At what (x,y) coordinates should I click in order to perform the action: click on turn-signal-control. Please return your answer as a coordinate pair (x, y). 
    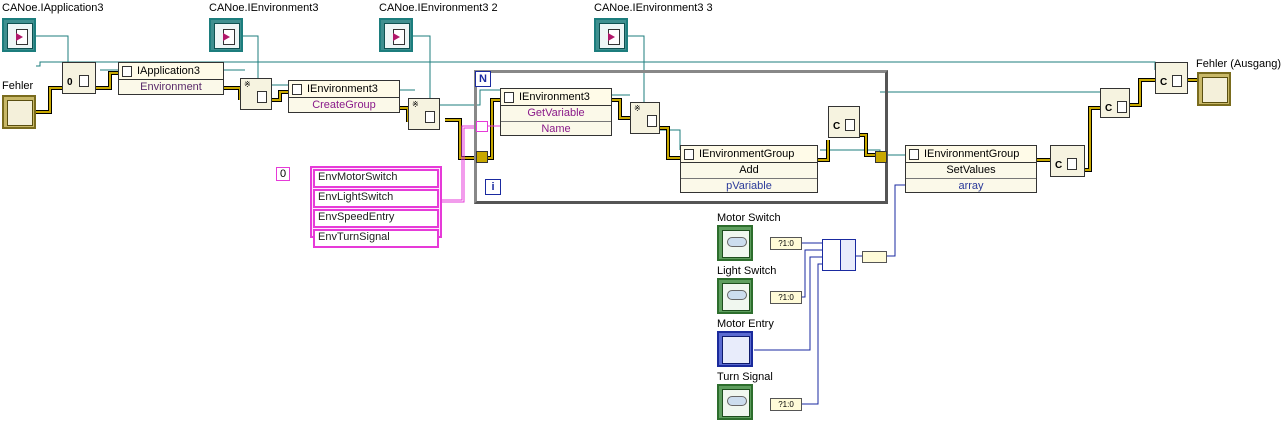
    Looking at the image, I should click on (735, 402).